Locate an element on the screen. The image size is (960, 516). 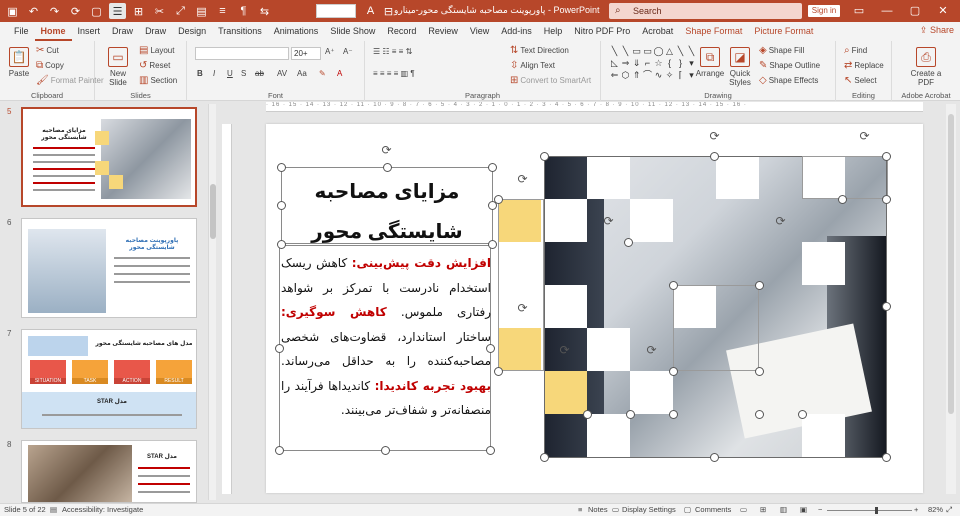
find-button: ⌕ Find is located at coordinates (855, 50).